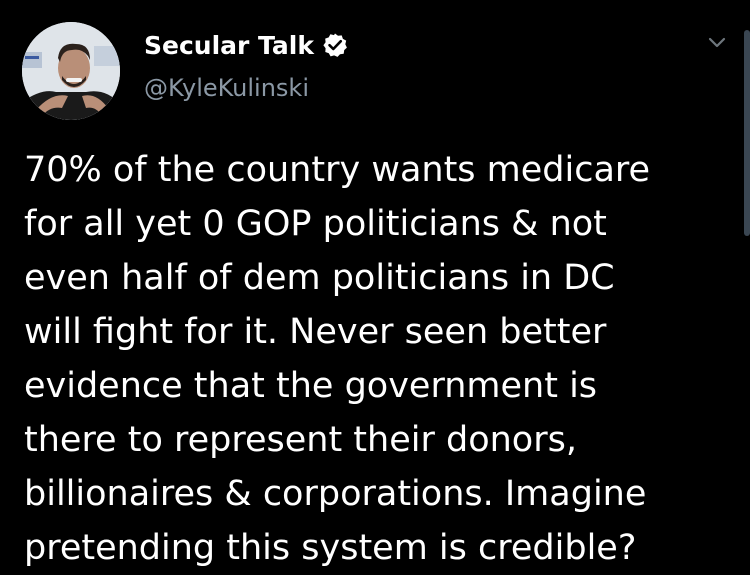 The height and width of the screenshot is (575, 750). I want to click on tweet-line: 70% of the country wants medicare, so click(337, 170).